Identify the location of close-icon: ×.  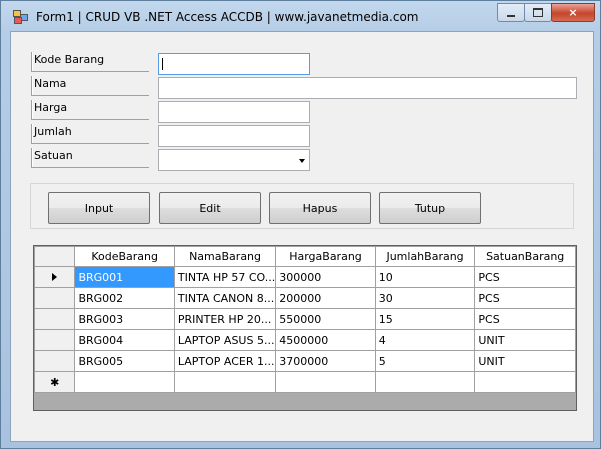
(573, 12).